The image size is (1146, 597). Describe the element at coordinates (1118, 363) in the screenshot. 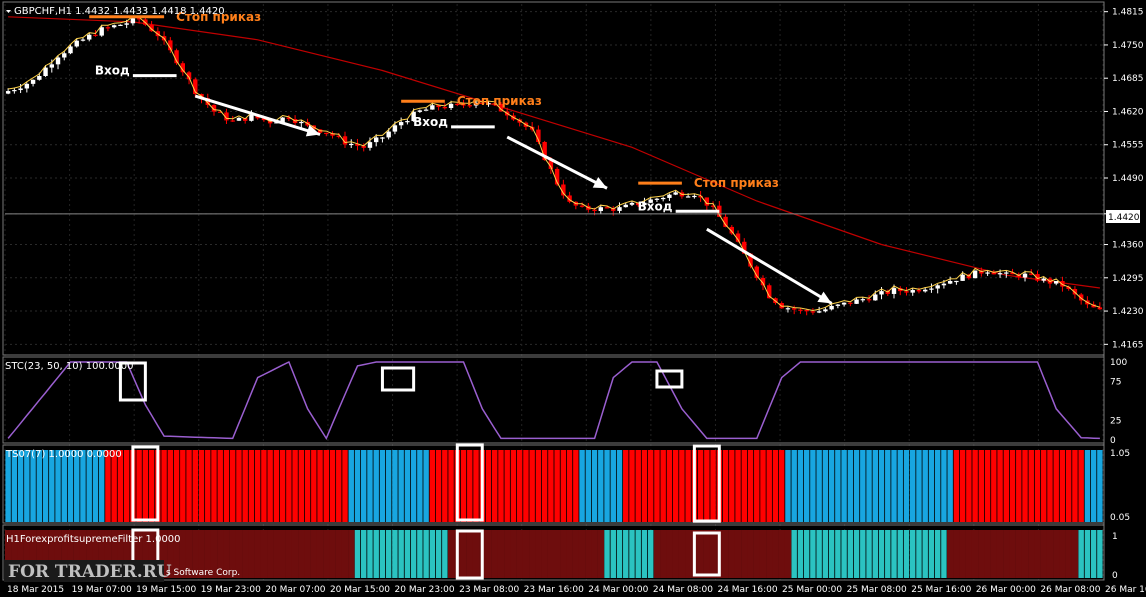

I see `stc-tick-label: 100` at that location.